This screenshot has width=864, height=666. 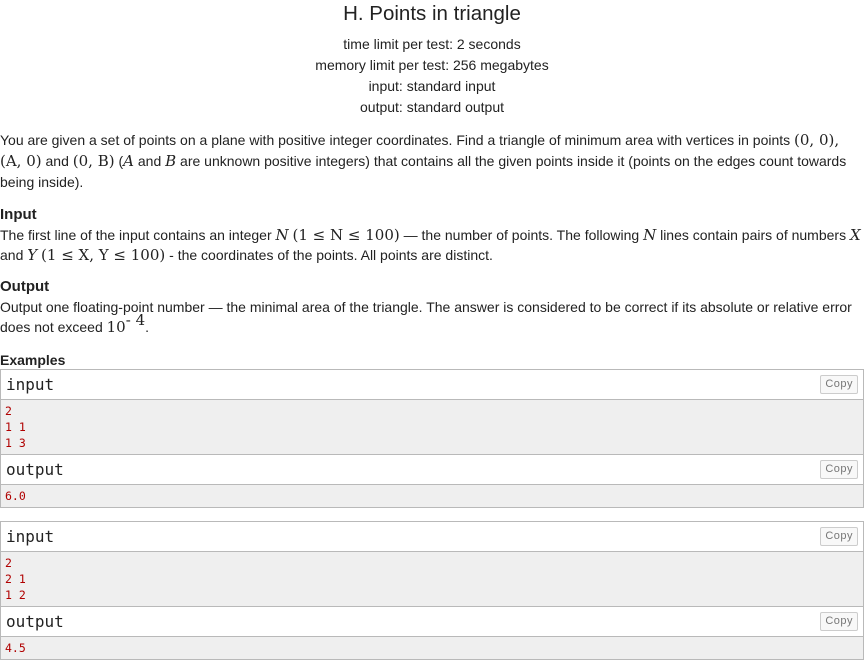 What do you see at coordinates (650, 235) in the screenshot?
I see `math-n2: N` at bounding box center [650, 235].